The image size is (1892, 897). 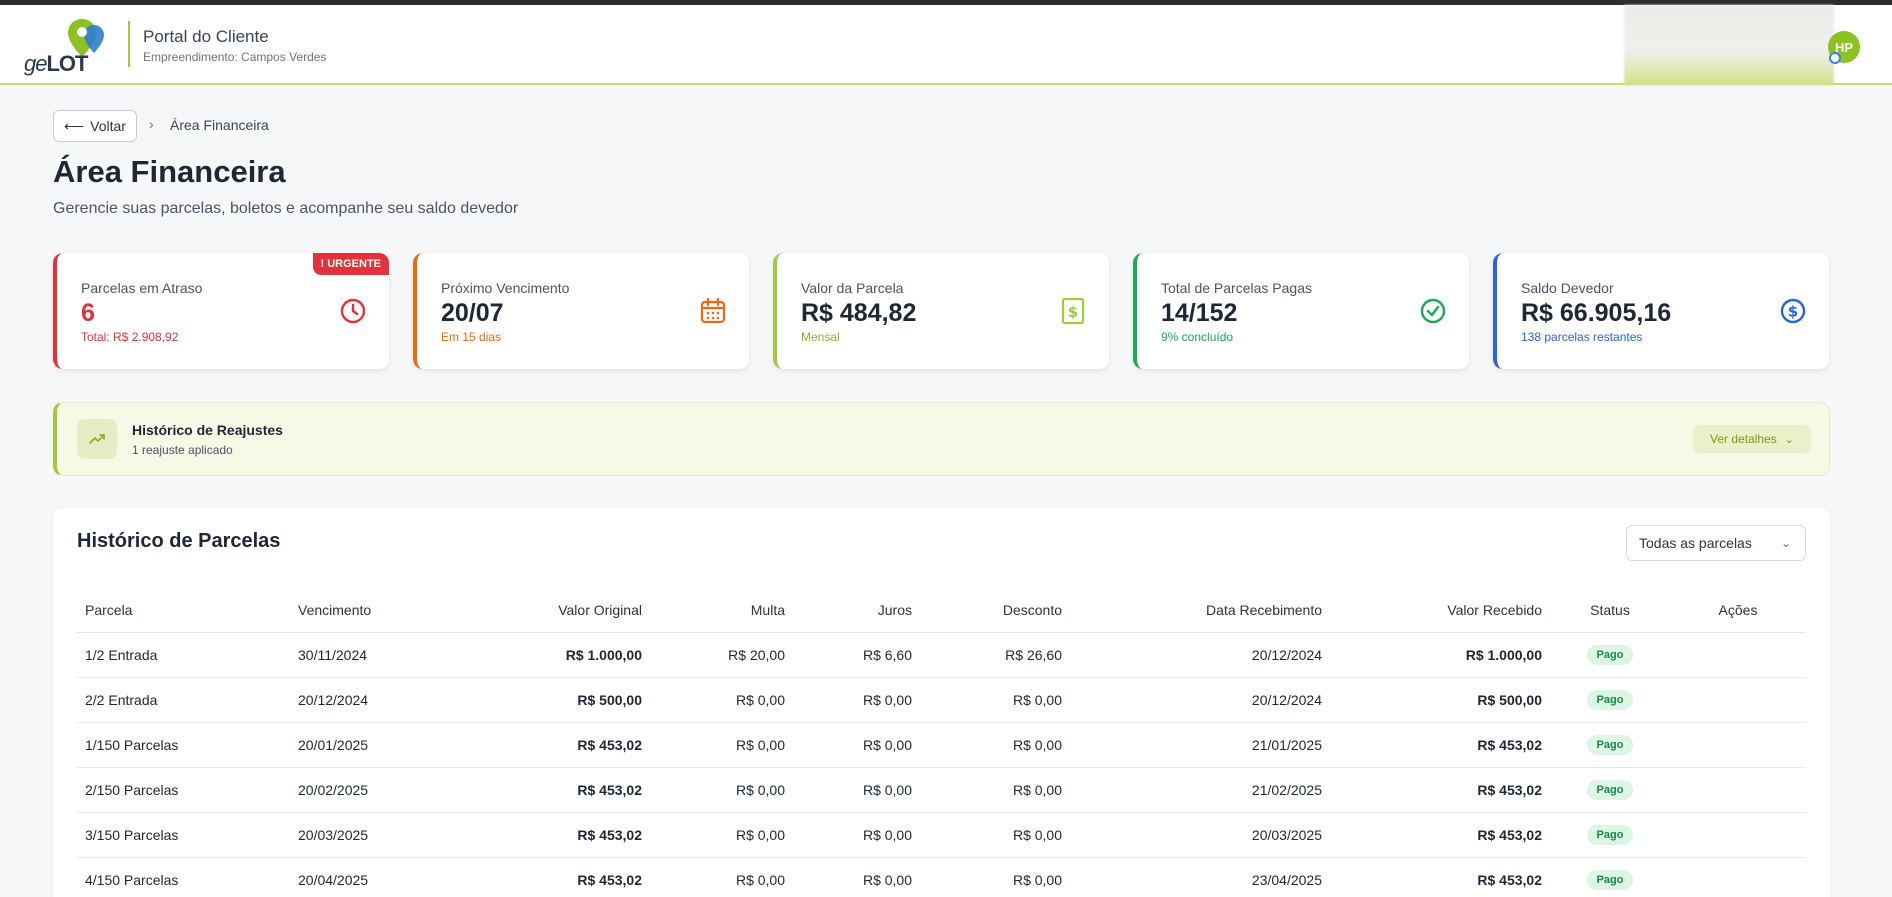 I want to click on adjustments-title: Histórico de Reajustes, so click(x=207, y=430).